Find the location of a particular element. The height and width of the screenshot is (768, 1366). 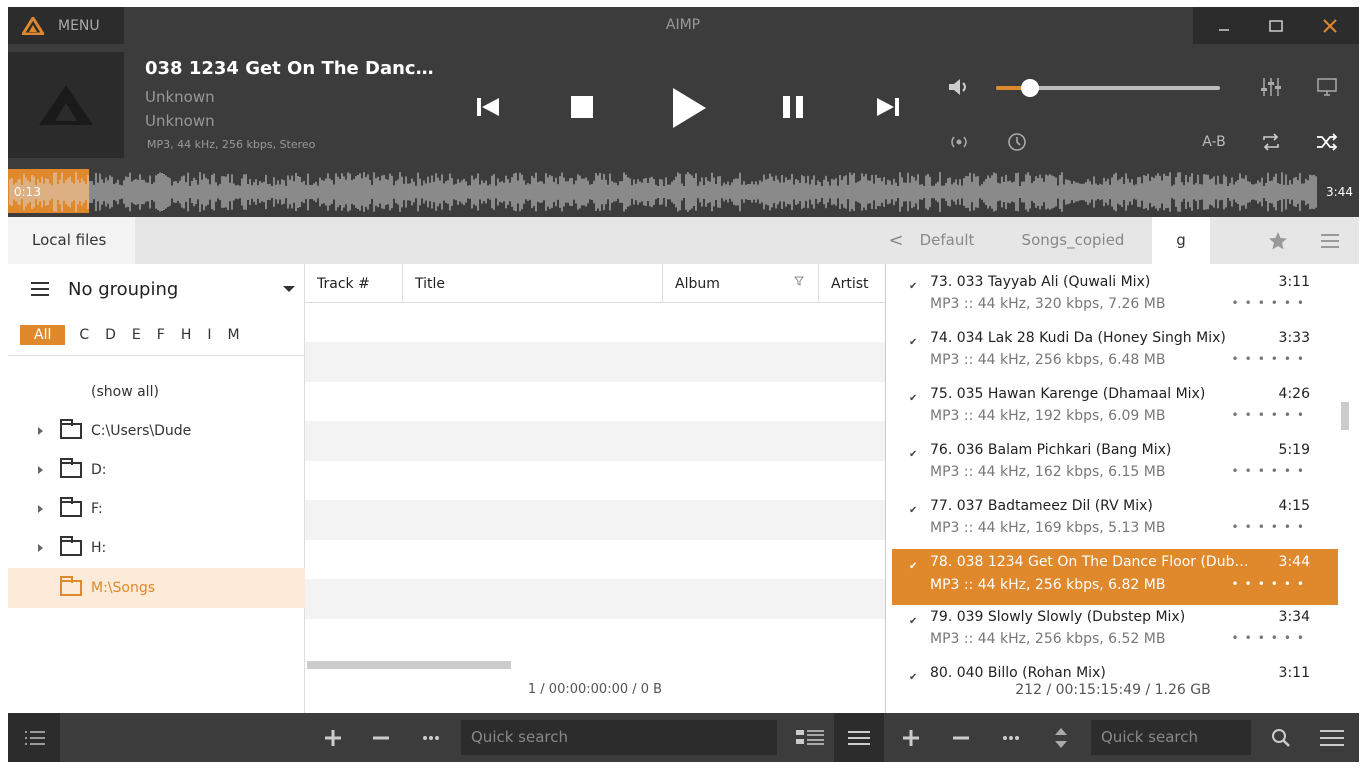

letter-filter-e: E is located at coordinates (136, 335).